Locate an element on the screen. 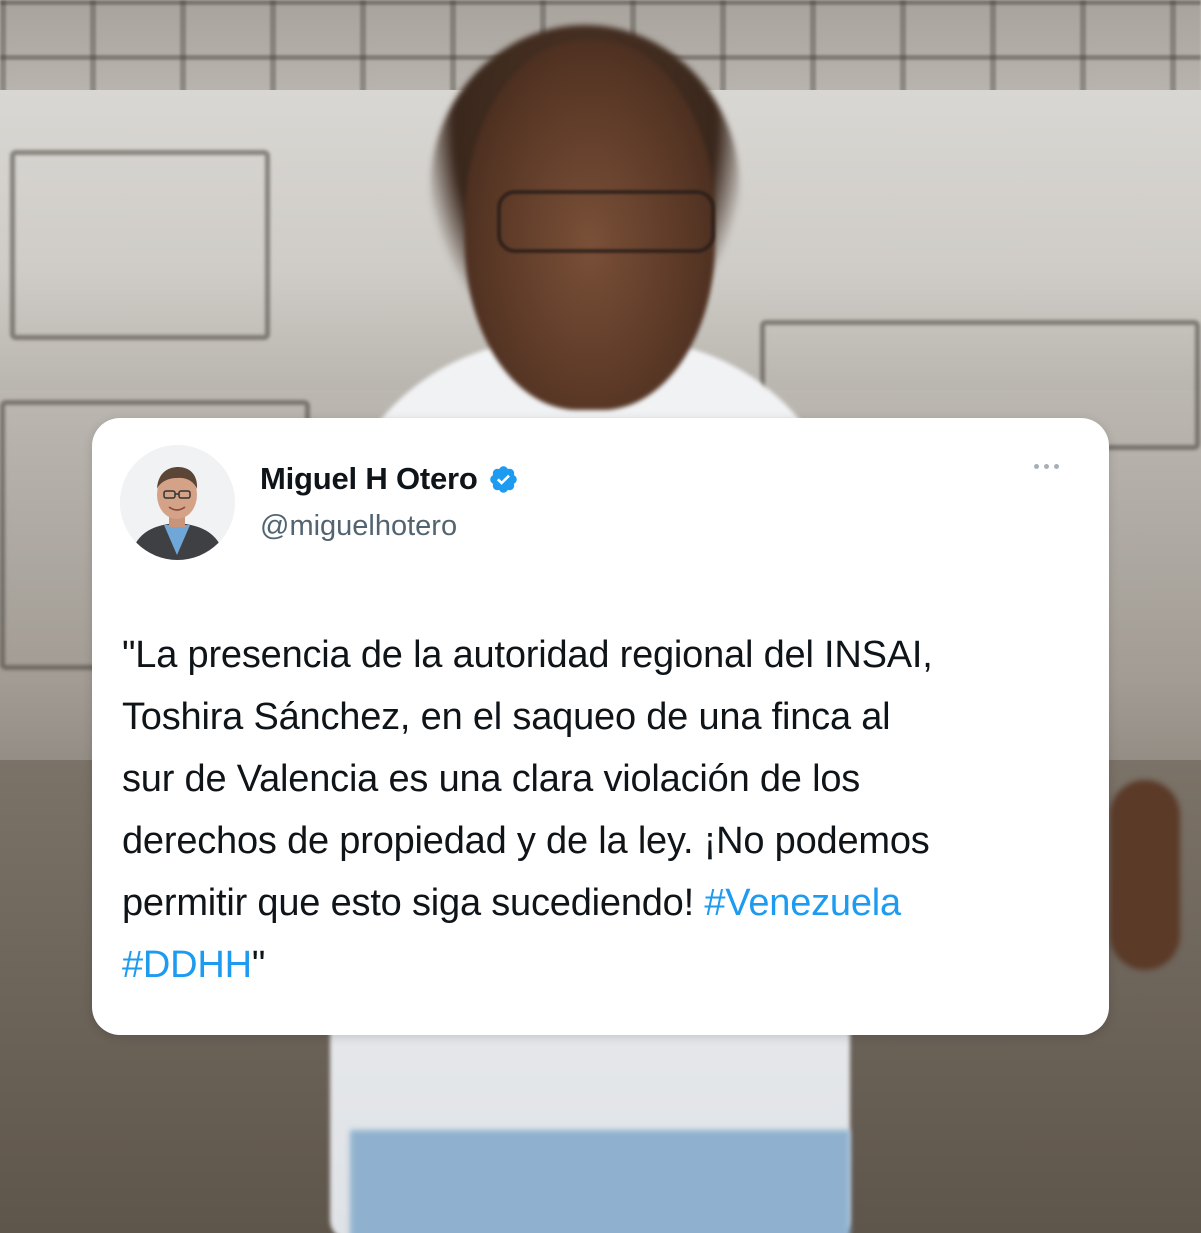 Image resolution: width=1201 pixels, height=1233 pixels. person-arm is located at coordinates (1145, 875).